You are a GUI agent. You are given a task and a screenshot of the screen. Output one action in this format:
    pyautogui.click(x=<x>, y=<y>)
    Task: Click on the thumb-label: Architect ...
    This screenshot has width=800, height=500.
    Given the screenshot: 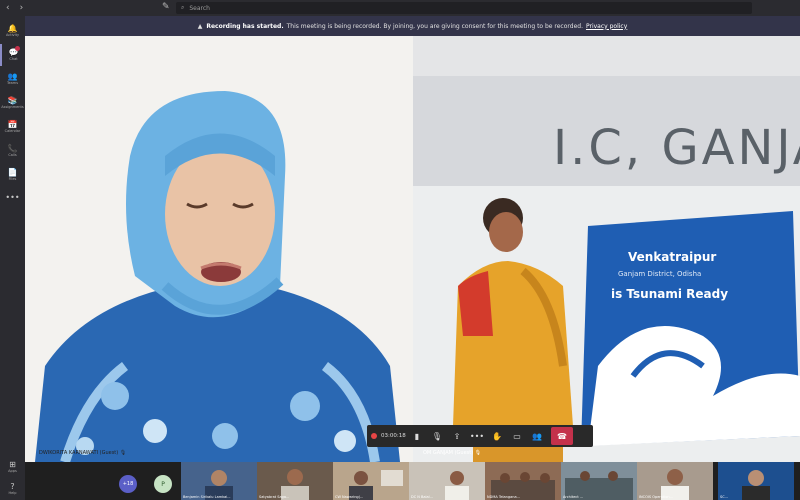 What is the action you would take?
    pyautogui.click(x=573, y=497)
    